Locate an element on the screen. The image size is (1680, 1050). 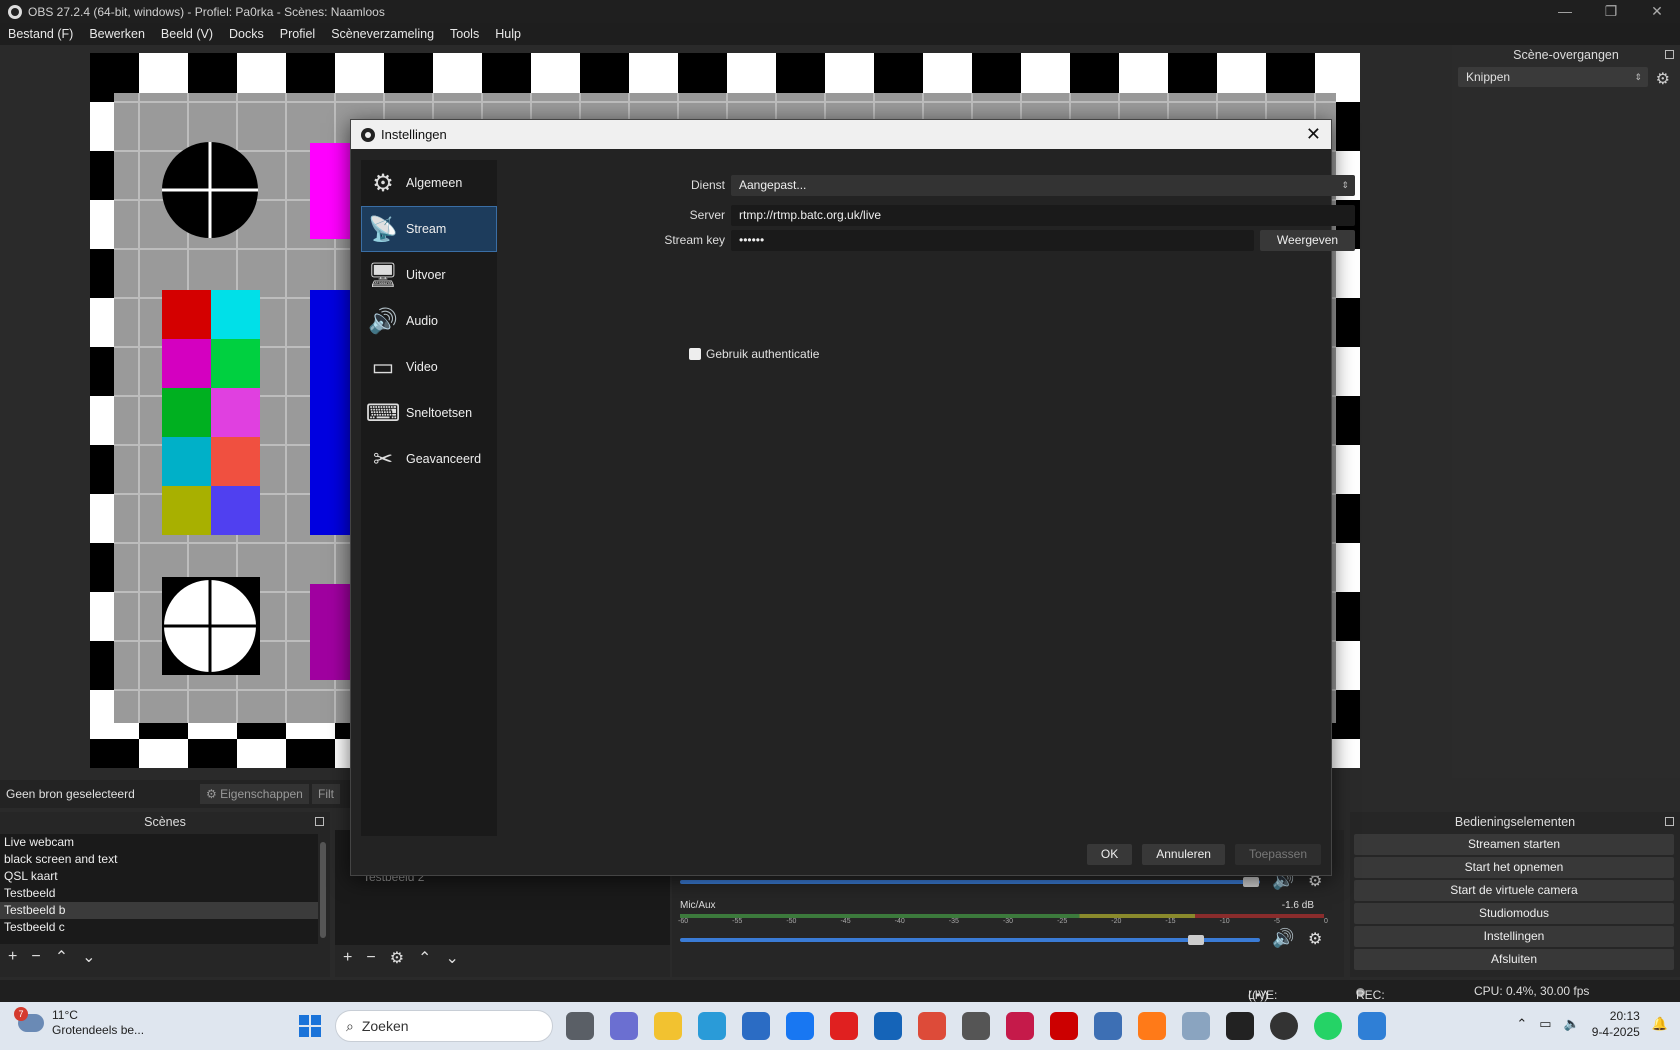
minimize-button: — is located at coordinates (1565, 11).